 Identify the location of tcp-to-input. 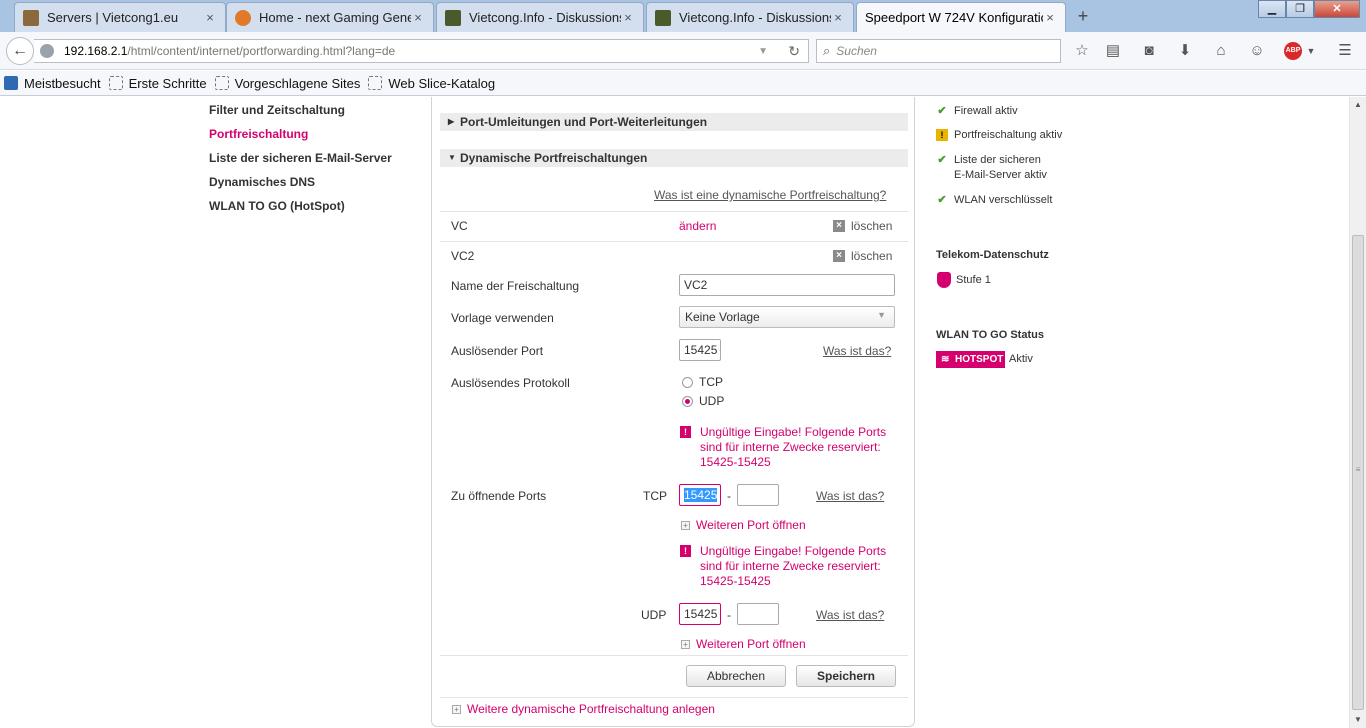
(758, 495).